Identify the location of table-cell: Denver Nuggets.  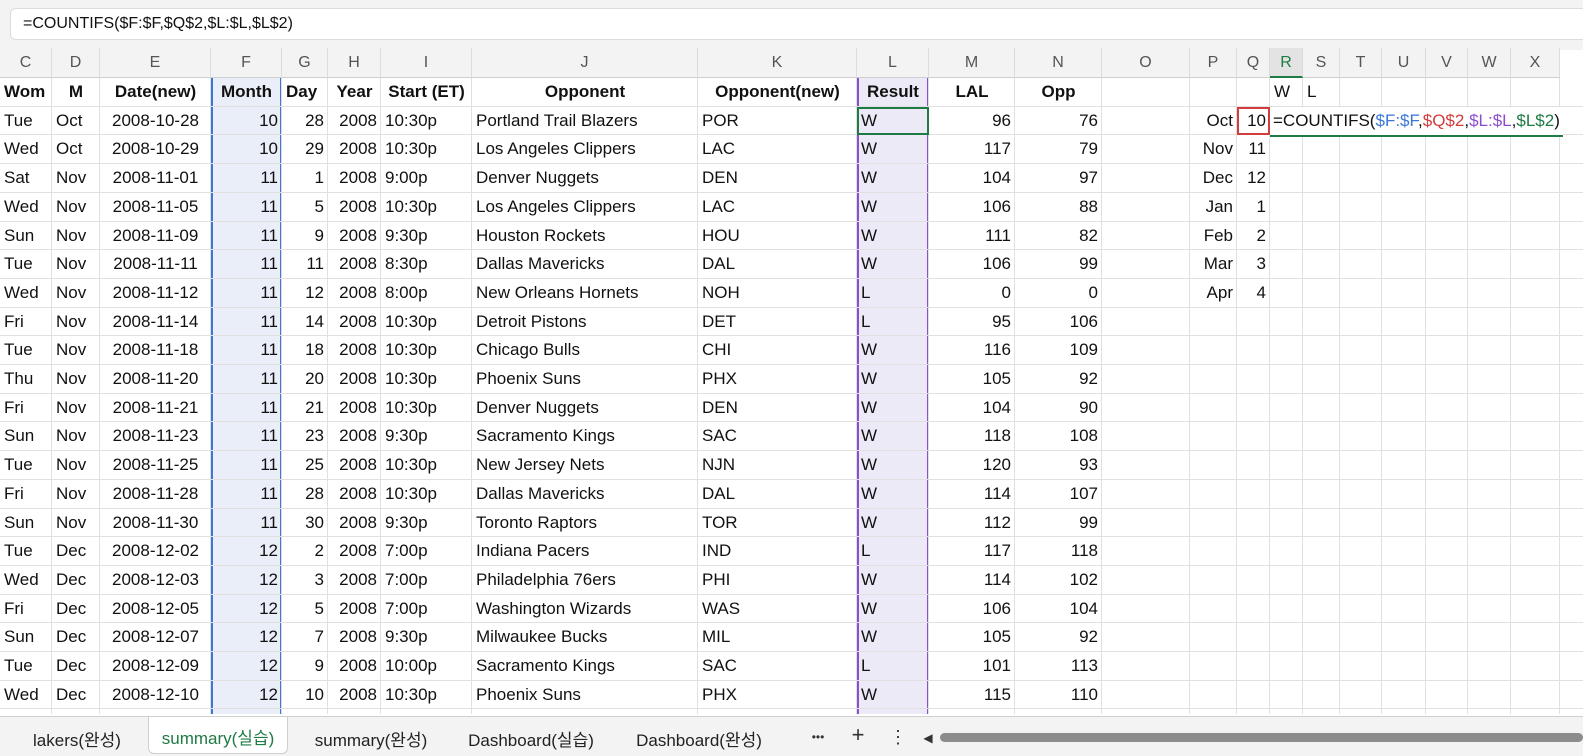
(585, 178).